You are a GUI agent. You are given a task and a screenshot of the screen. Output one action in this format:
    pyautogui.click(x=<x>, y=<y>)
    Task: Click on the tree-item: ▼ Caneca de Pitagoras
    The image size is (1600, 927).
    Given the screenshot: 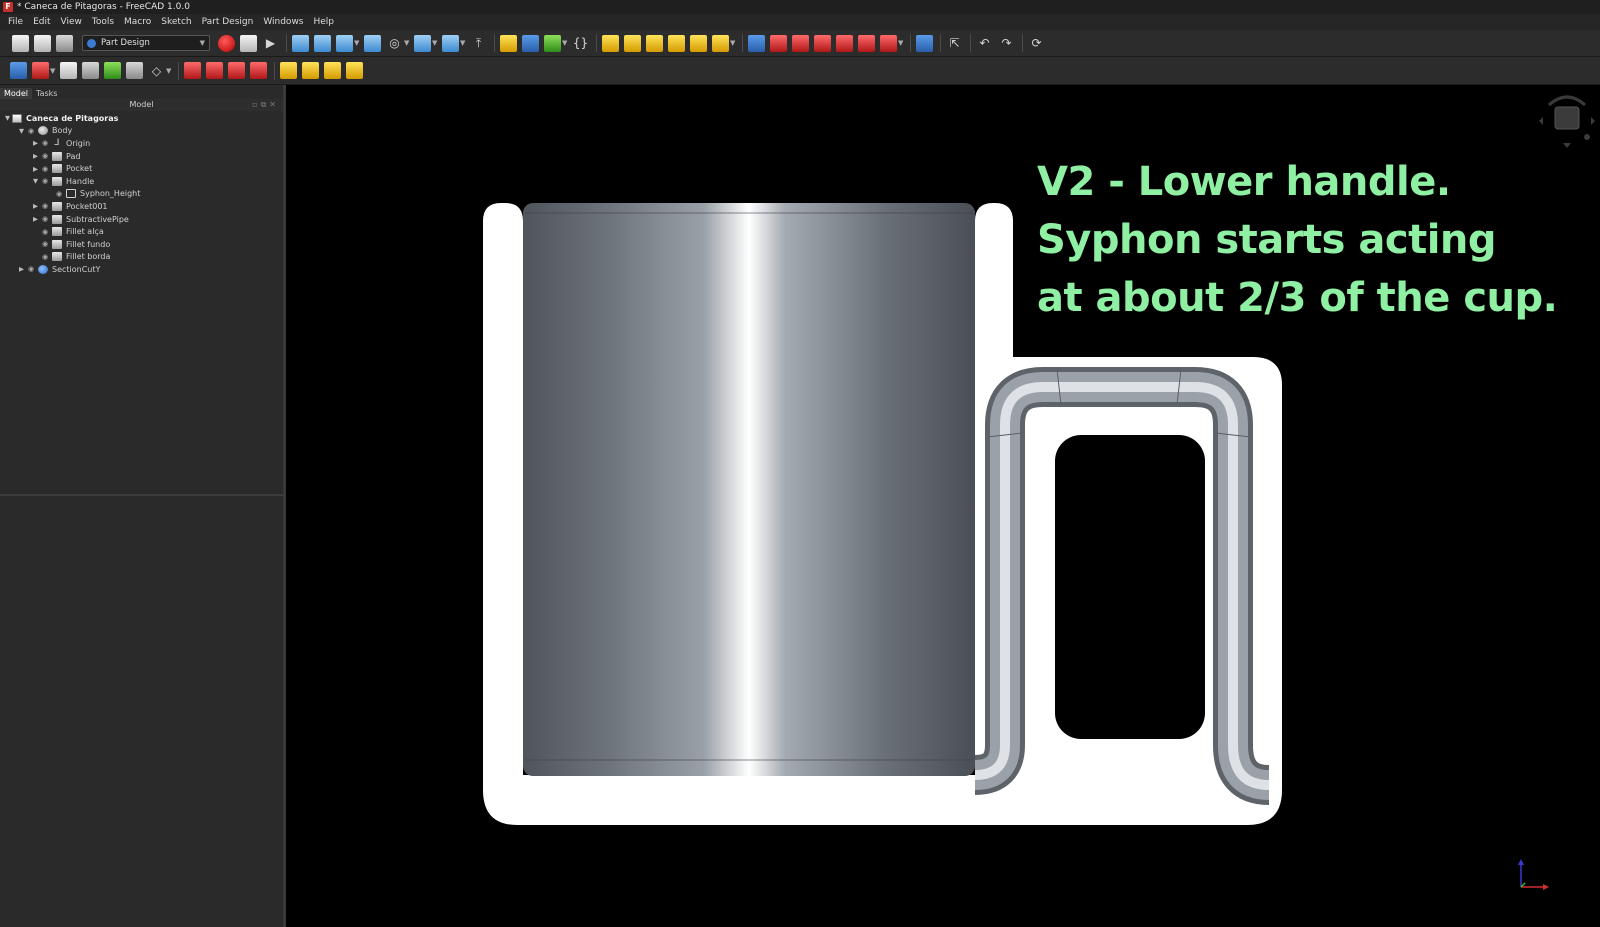 What is the action you would take?
    pyautogui.click(x=141, y=118)
    